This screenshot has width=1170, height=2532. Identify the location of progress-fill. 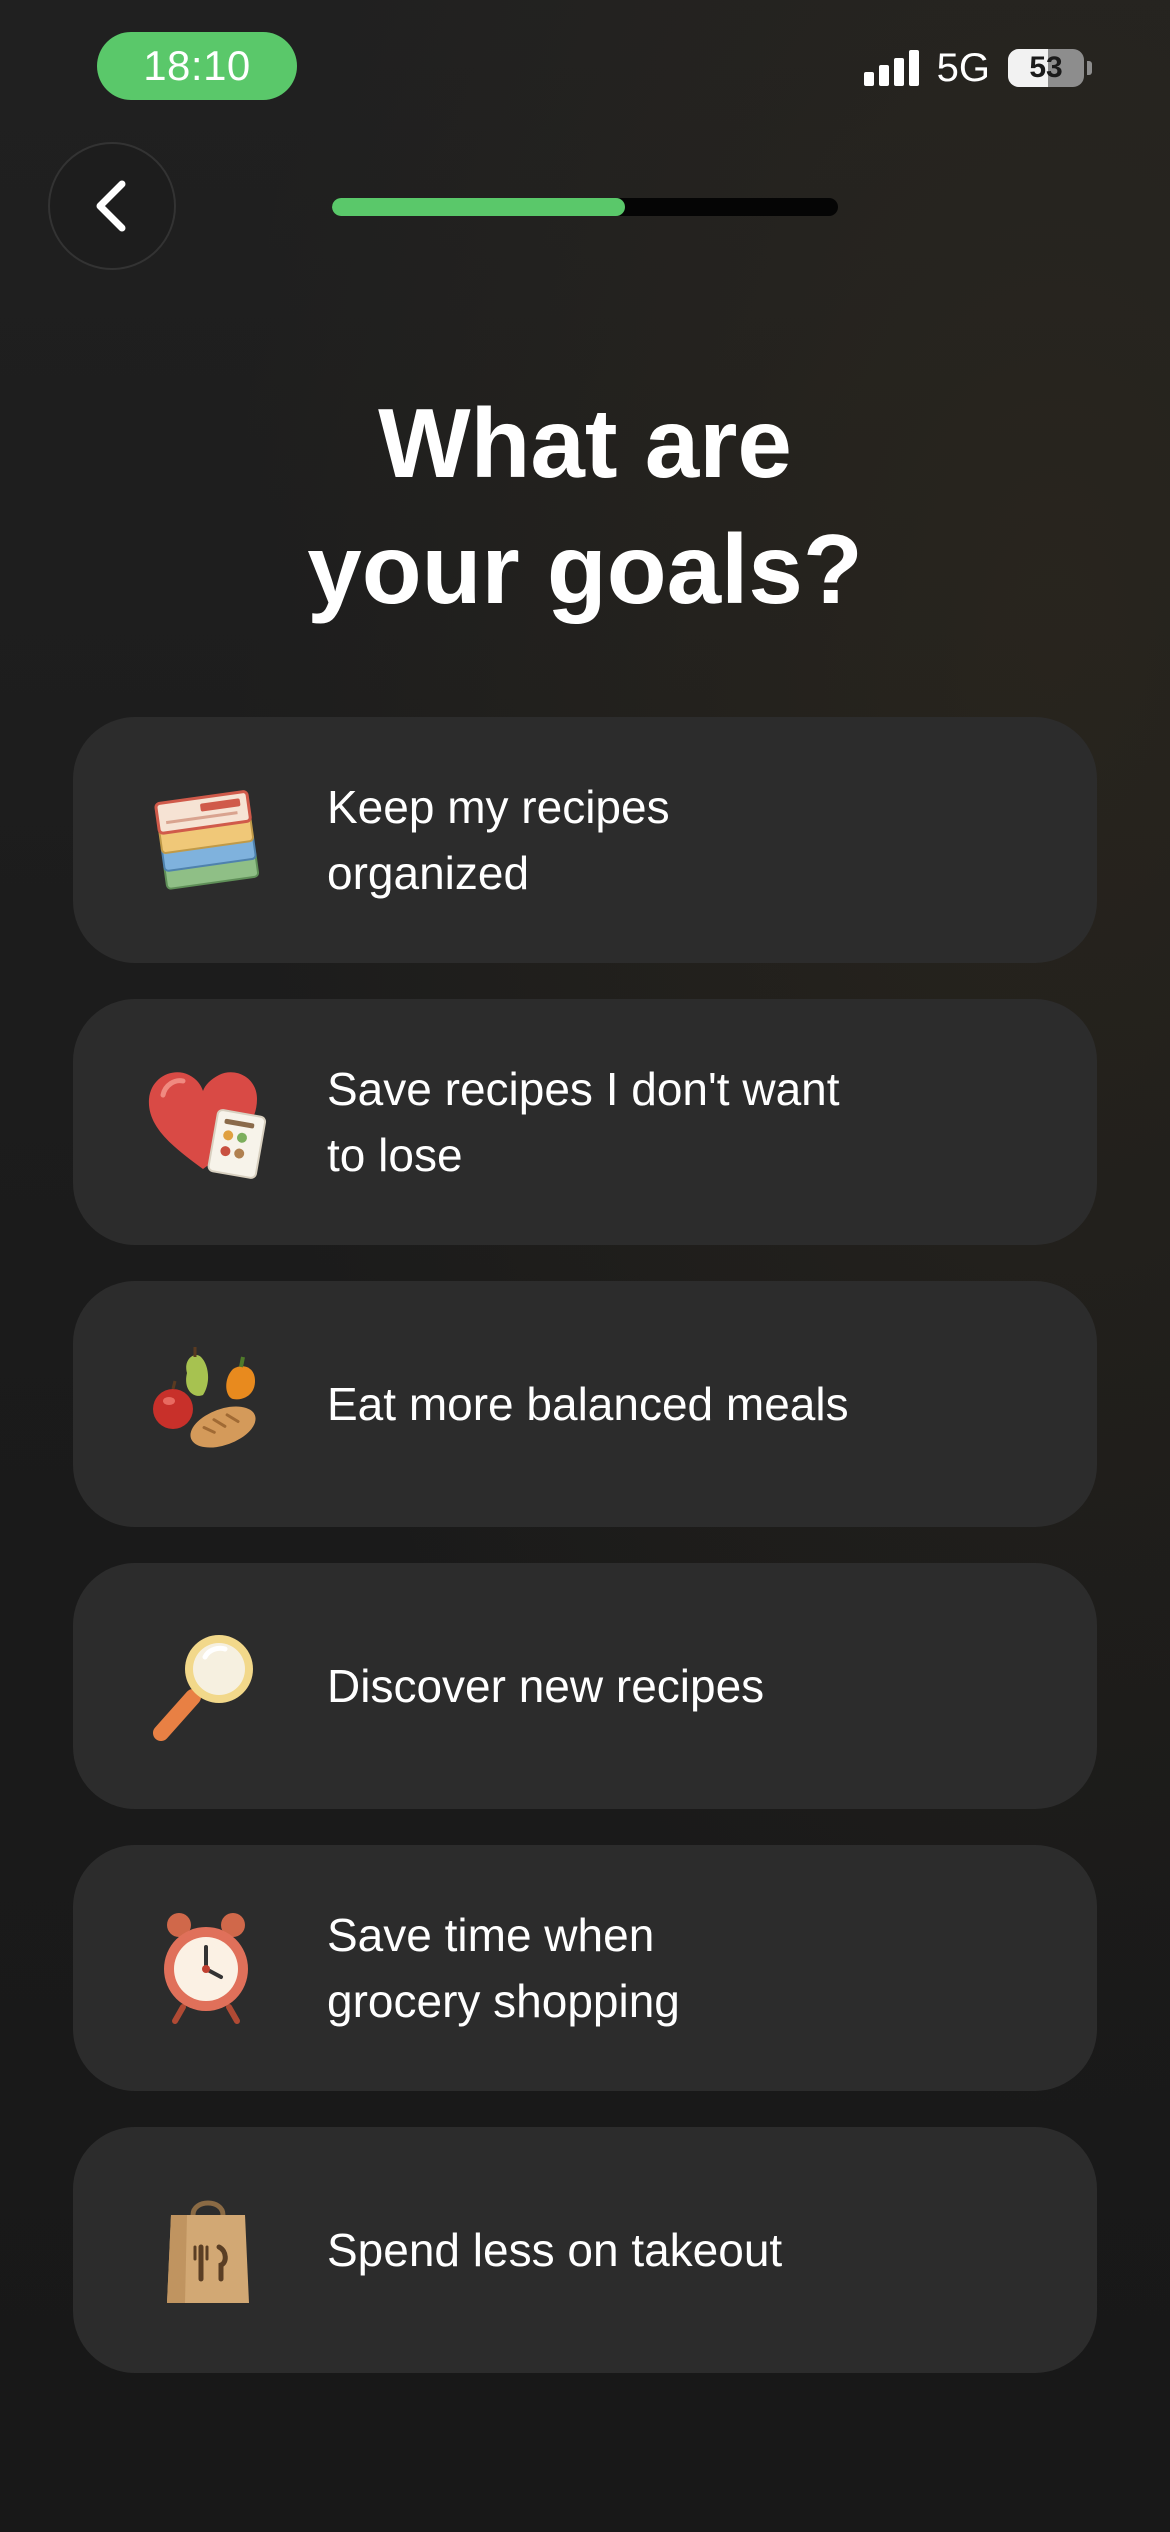
(479, 207).